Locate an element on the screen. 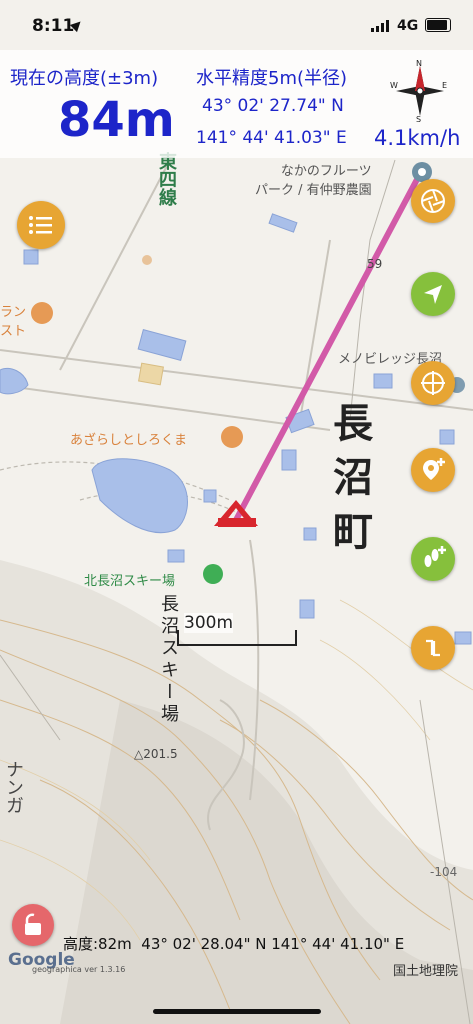  home-indicator is located at coordinates (237, 1011).